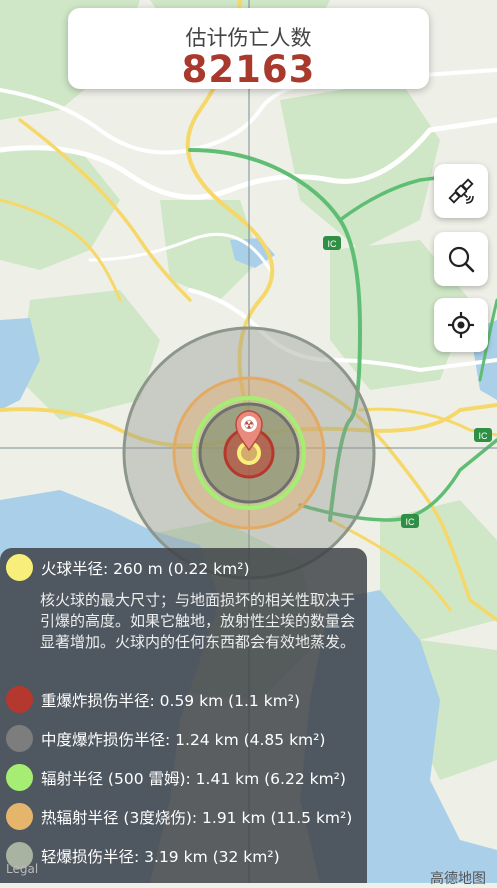 The width and height of the screenshot is (497, 888). What do you see at coordinates (249, 425) in the screenshot?
I see `radiation-icon: ☢` at bounding box center [249, 425].